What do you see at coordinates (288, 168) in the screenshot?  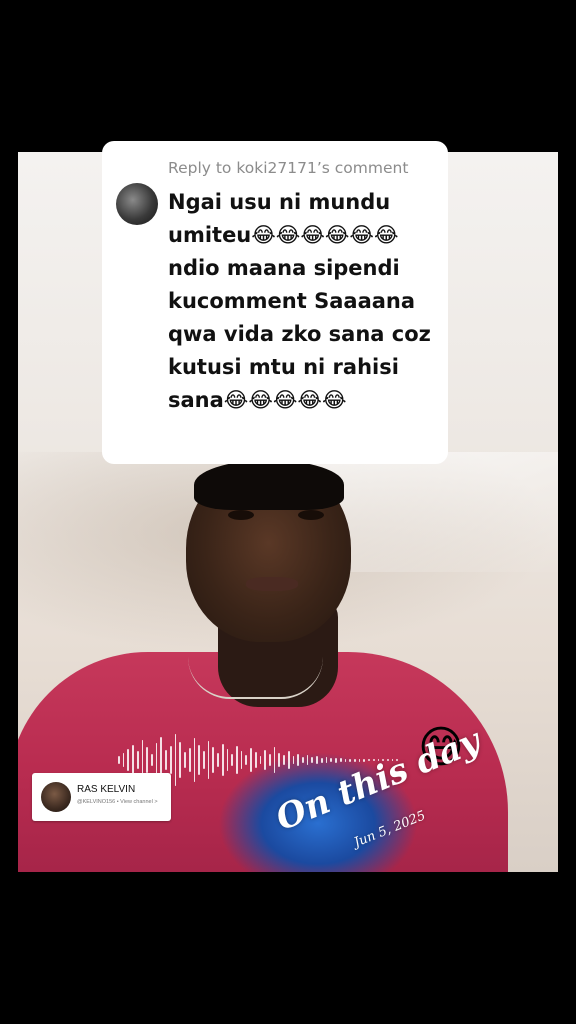 I see `reply-to-label: Reply to koki27171’s comment` at bounding box center [288, 168].